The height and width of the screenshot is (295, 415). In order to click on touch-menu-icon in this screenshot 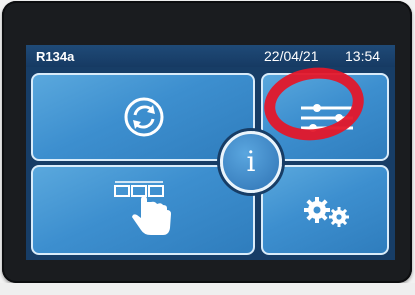, I will do `click(142, 208)`.